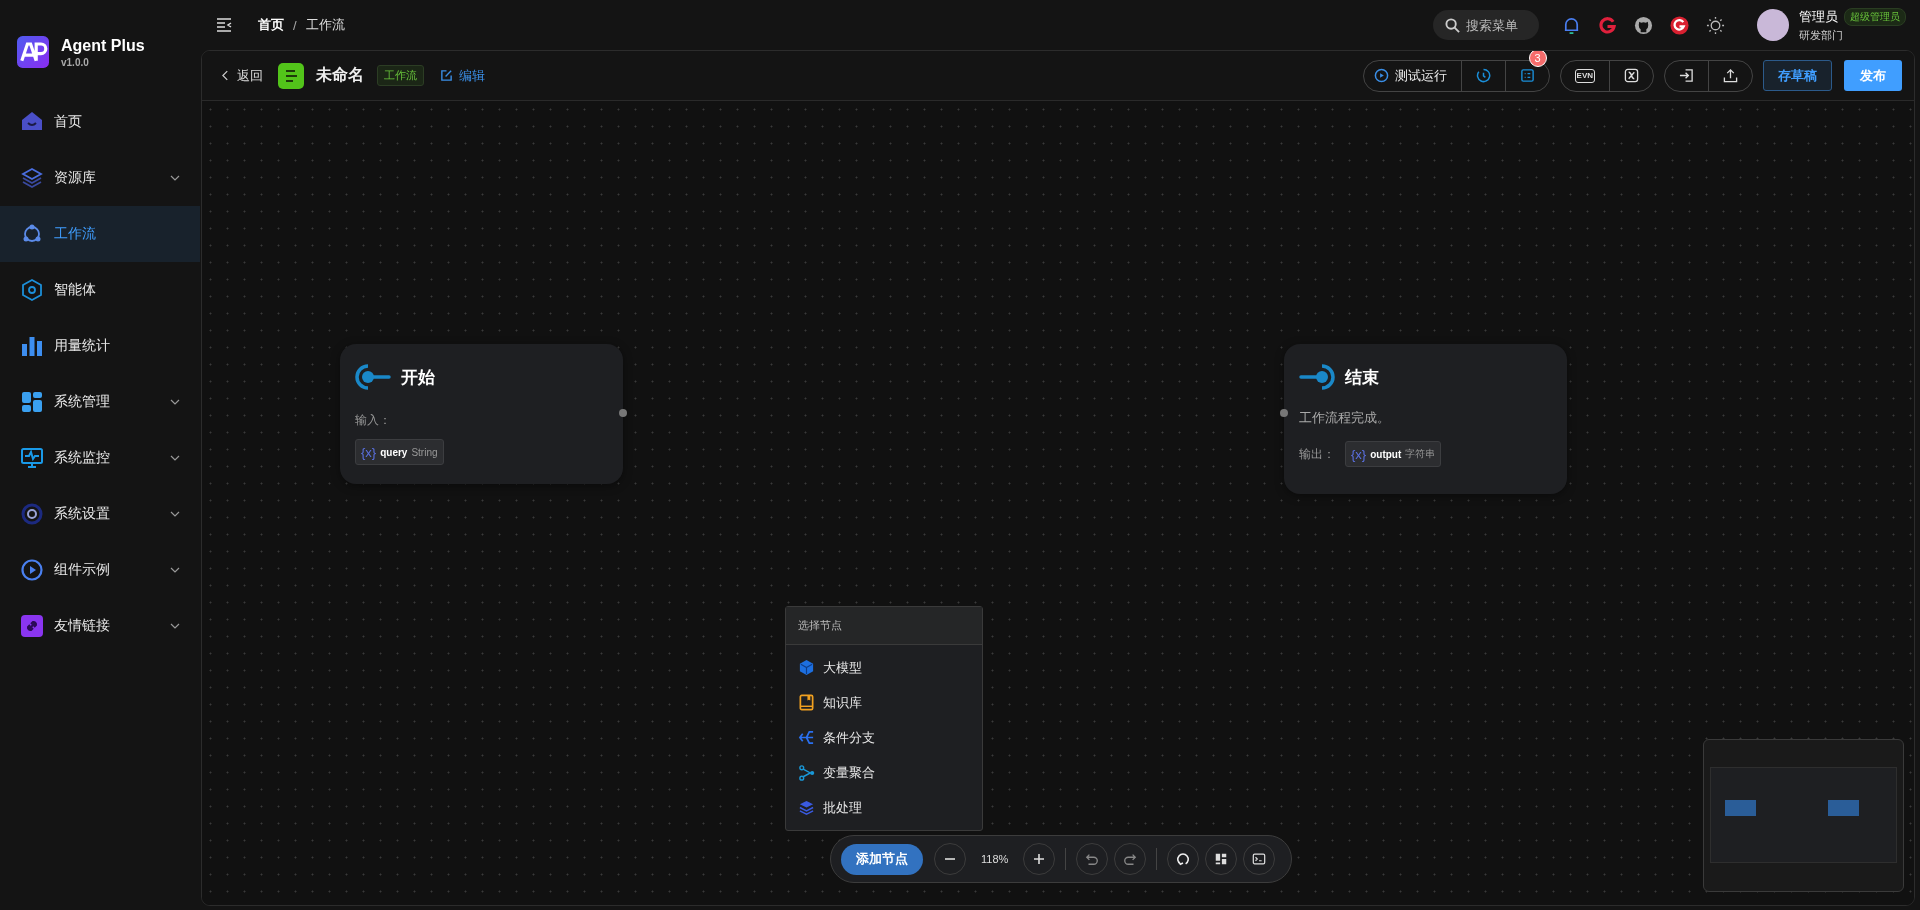  Describe the element at coordinates (100, 346) in the screenshot. I see `nav-item: 用量统计` at that location.